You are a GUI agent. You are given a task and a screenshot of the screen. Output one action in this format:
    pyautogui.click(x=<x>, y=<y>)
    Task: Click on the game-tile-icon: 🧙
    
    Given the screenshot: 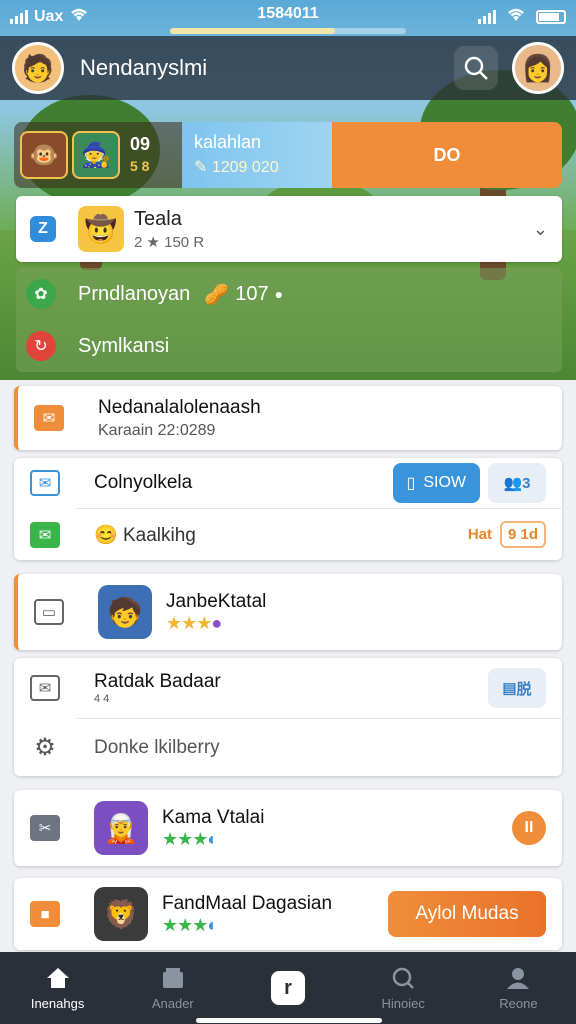 What is the action you would take?
    pyautogui.click(x=96, y=155)
    